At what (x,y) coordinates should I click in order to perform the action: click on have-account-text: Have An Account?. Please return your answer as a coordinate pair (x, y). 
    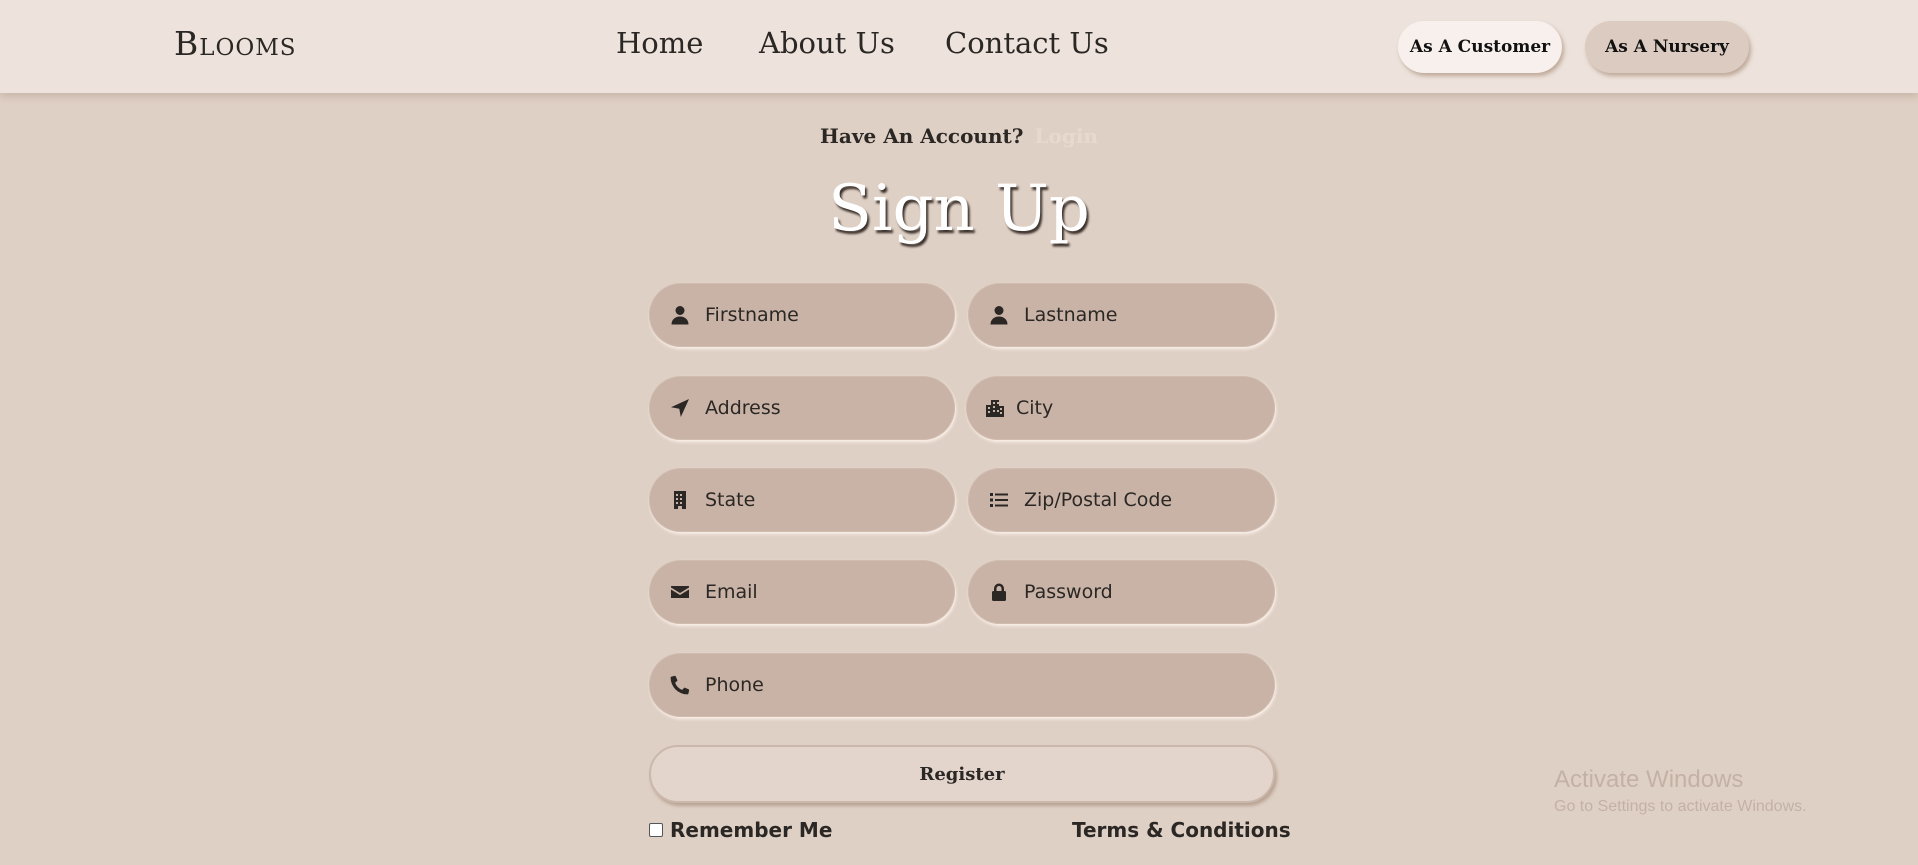
    Looking at the image, I should click on (922, 136).